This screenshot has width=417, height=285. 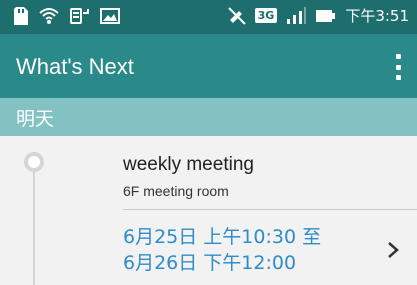 What do you see at coordinates (110, 16) in the screenshot?
I see `image-icon` at bounding box center [110, 16].